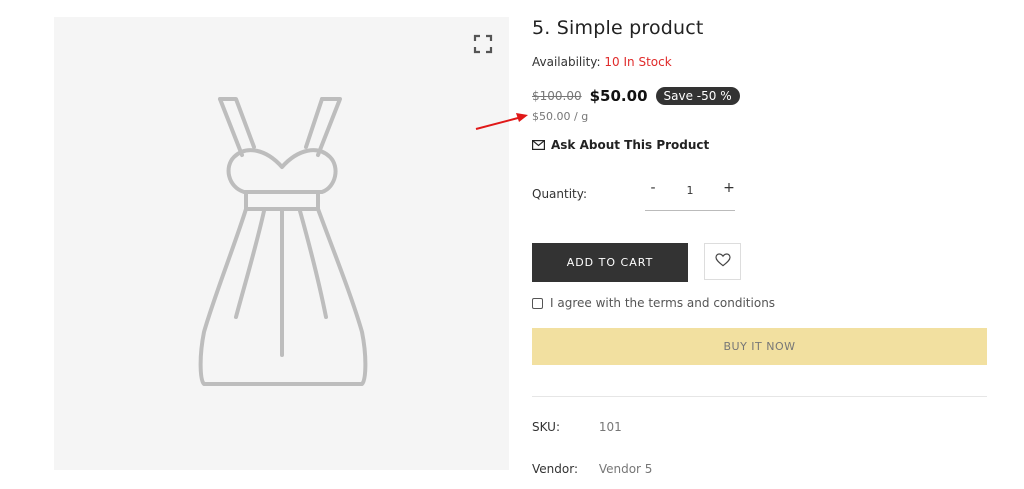 The width and height of the screenshot is (1024, 489). Describe the element at coordinates (610, 427) in the screenshot. I see `sku-value: 101` at that location.